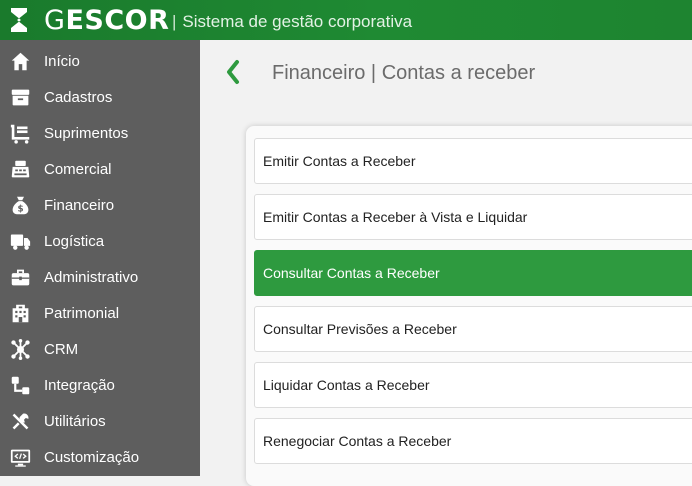 The width and height of the screenshot is (692, 486). Describe the element at coordinates (20, 133) in the screenshot. I see `cart-icon` at that location.